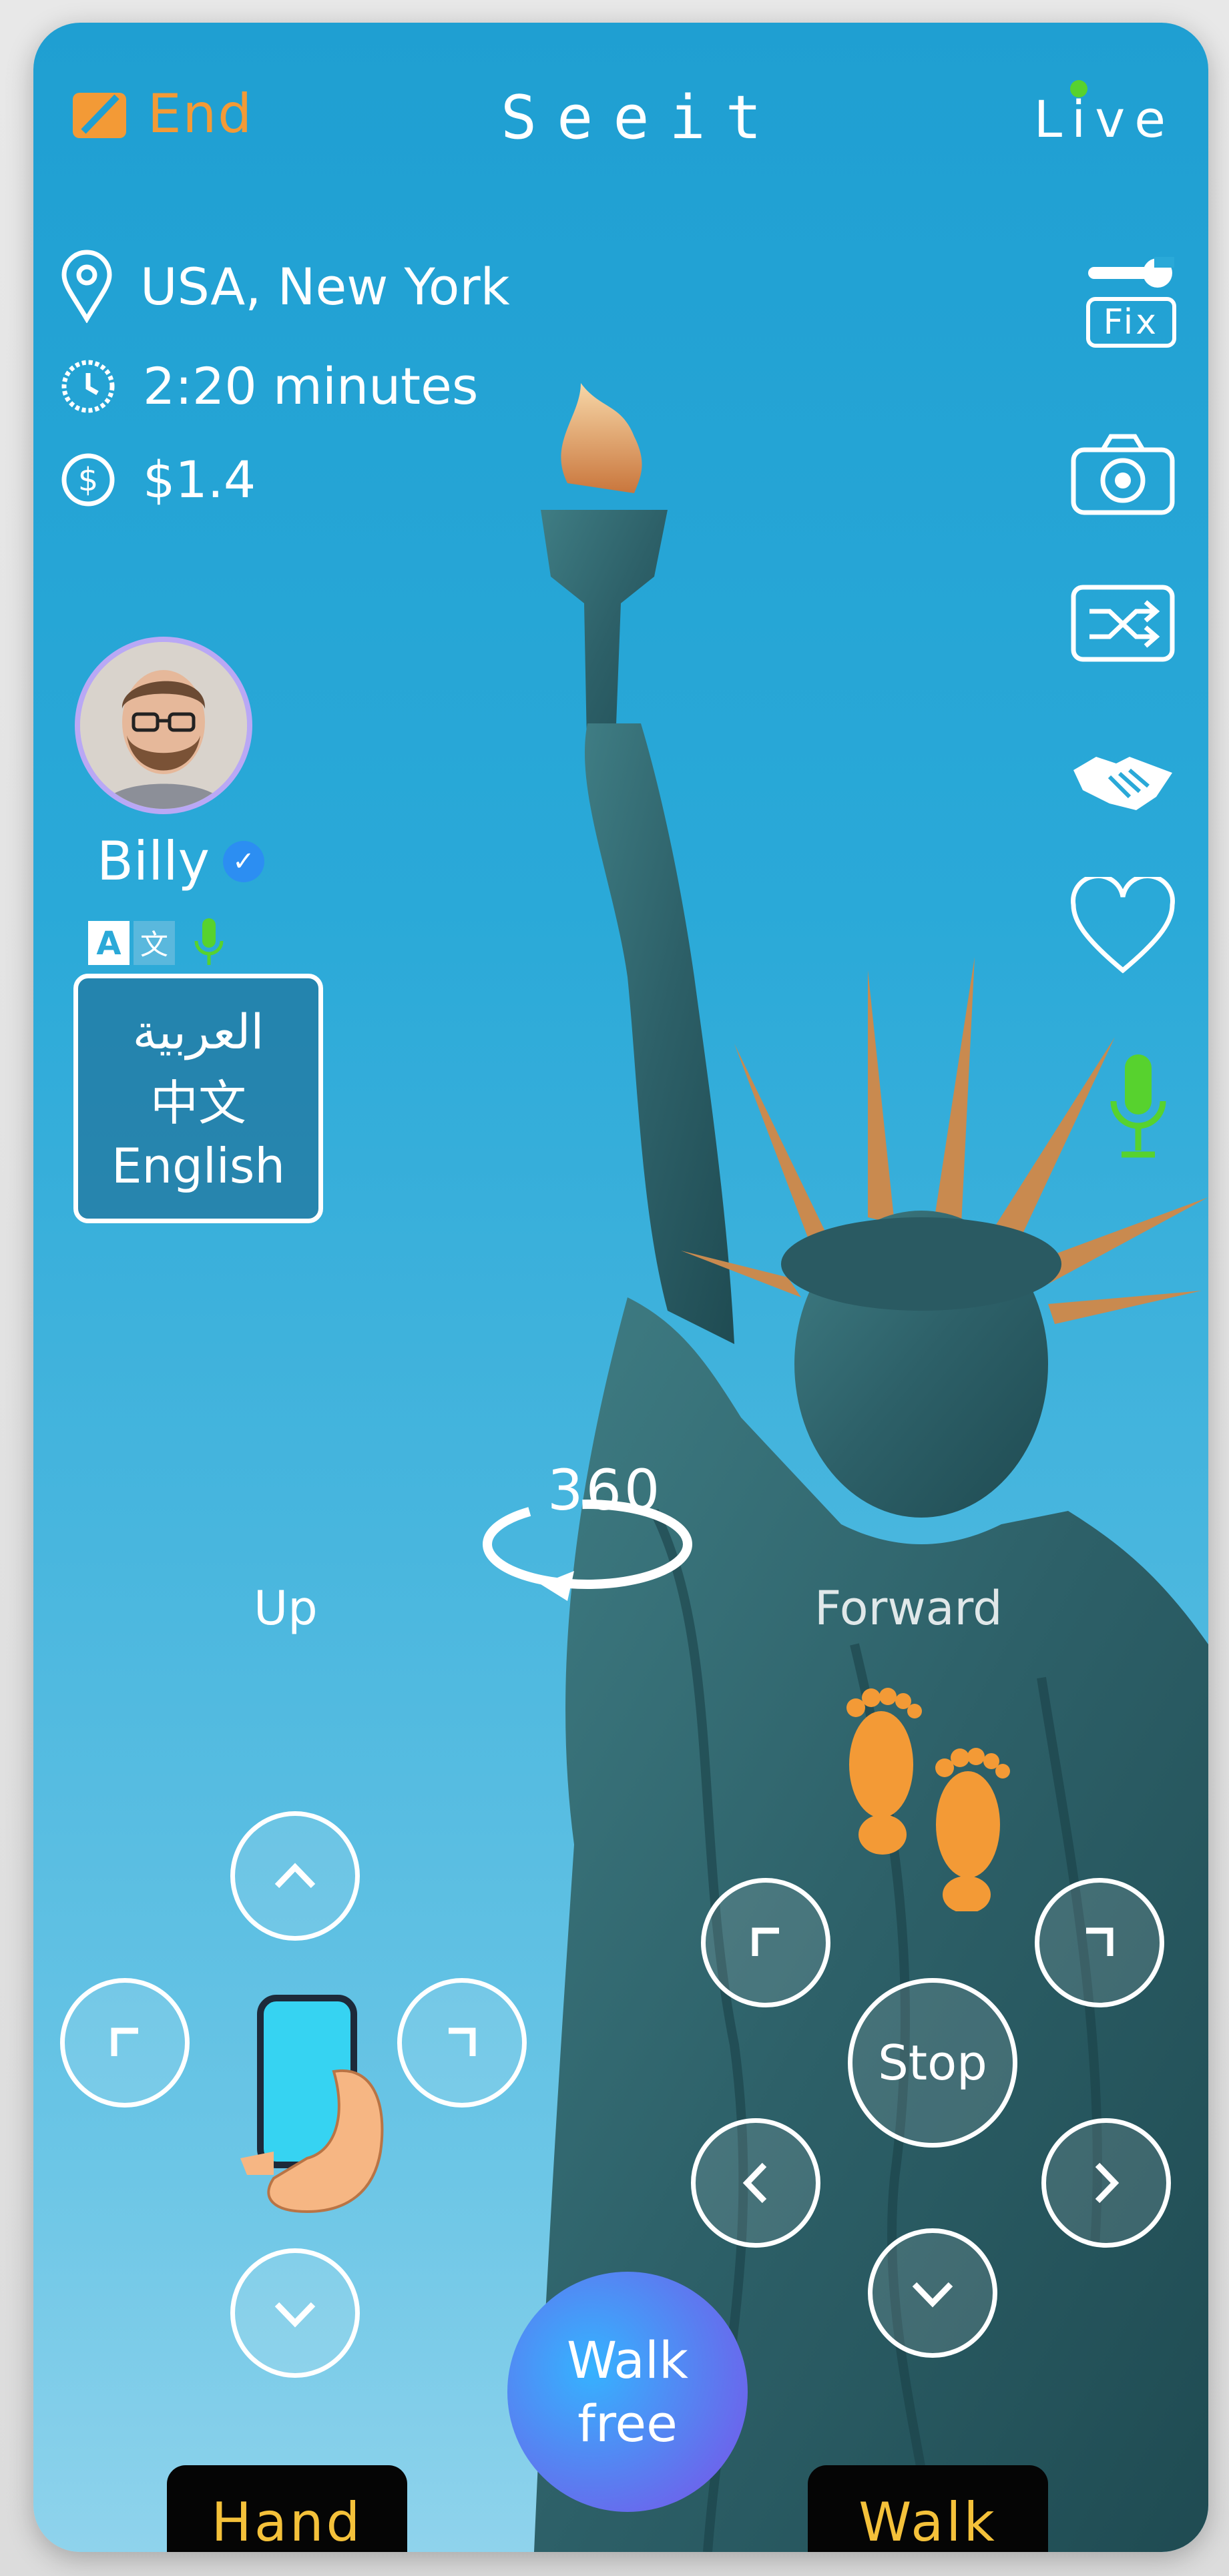  What do you see at coordinates (199, 480) in the screenshot?
I see `price-text: $1.4` at bounding box center [199, 480].